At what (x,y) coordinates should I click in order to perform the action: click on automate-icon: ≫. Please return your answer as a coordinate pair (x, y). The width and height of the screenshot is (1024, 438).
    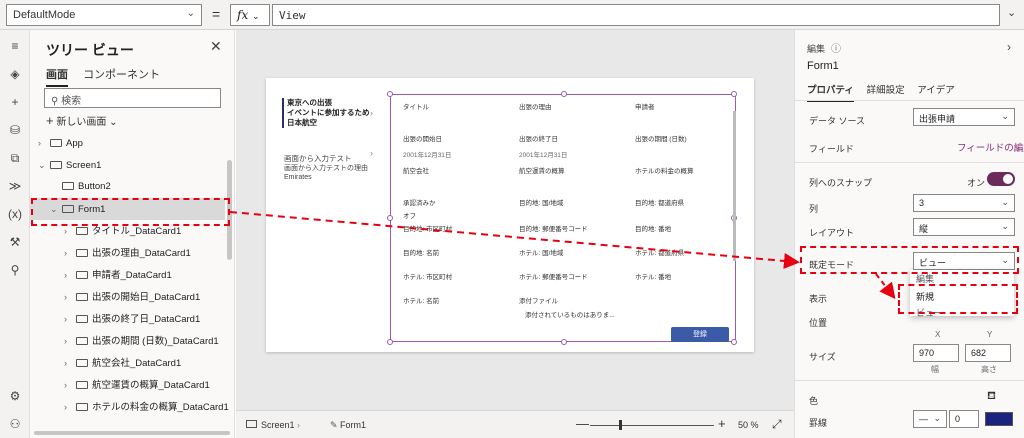
    Looking at the image, I should click on (15, 186).